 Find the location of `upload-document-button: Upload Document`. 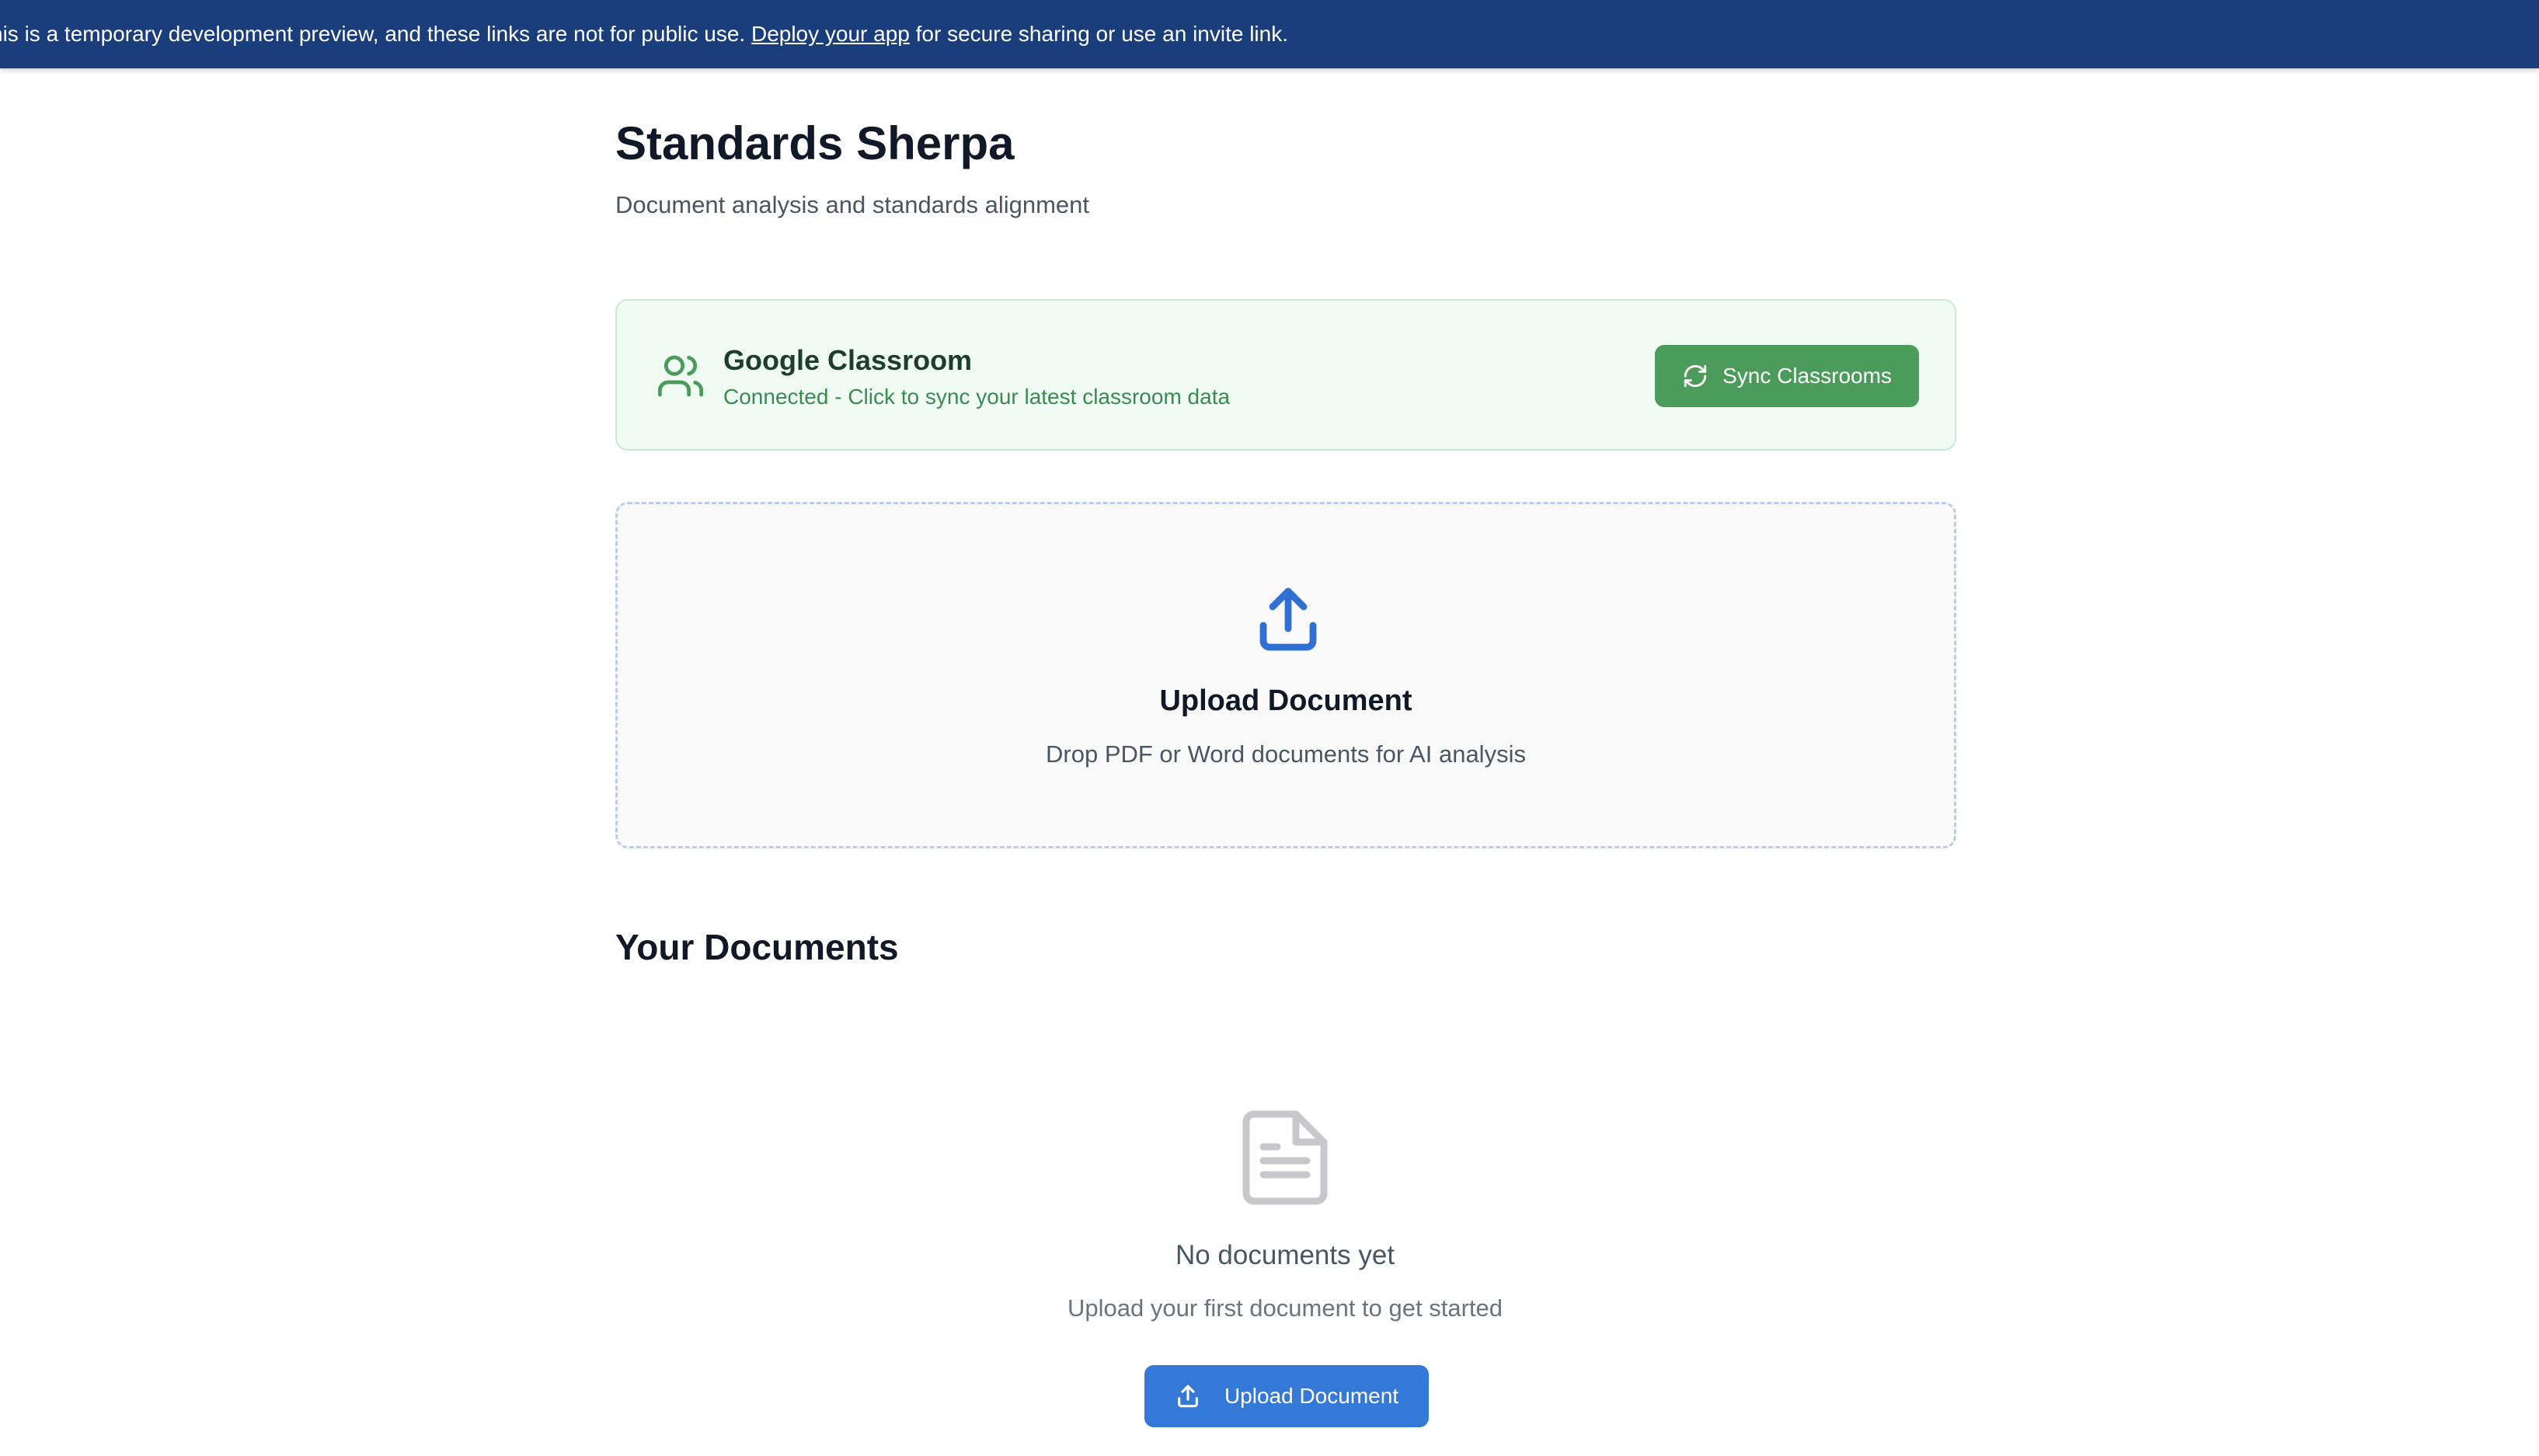

upload-document-button: Upload Document is located at coordinates (1286, 1396).